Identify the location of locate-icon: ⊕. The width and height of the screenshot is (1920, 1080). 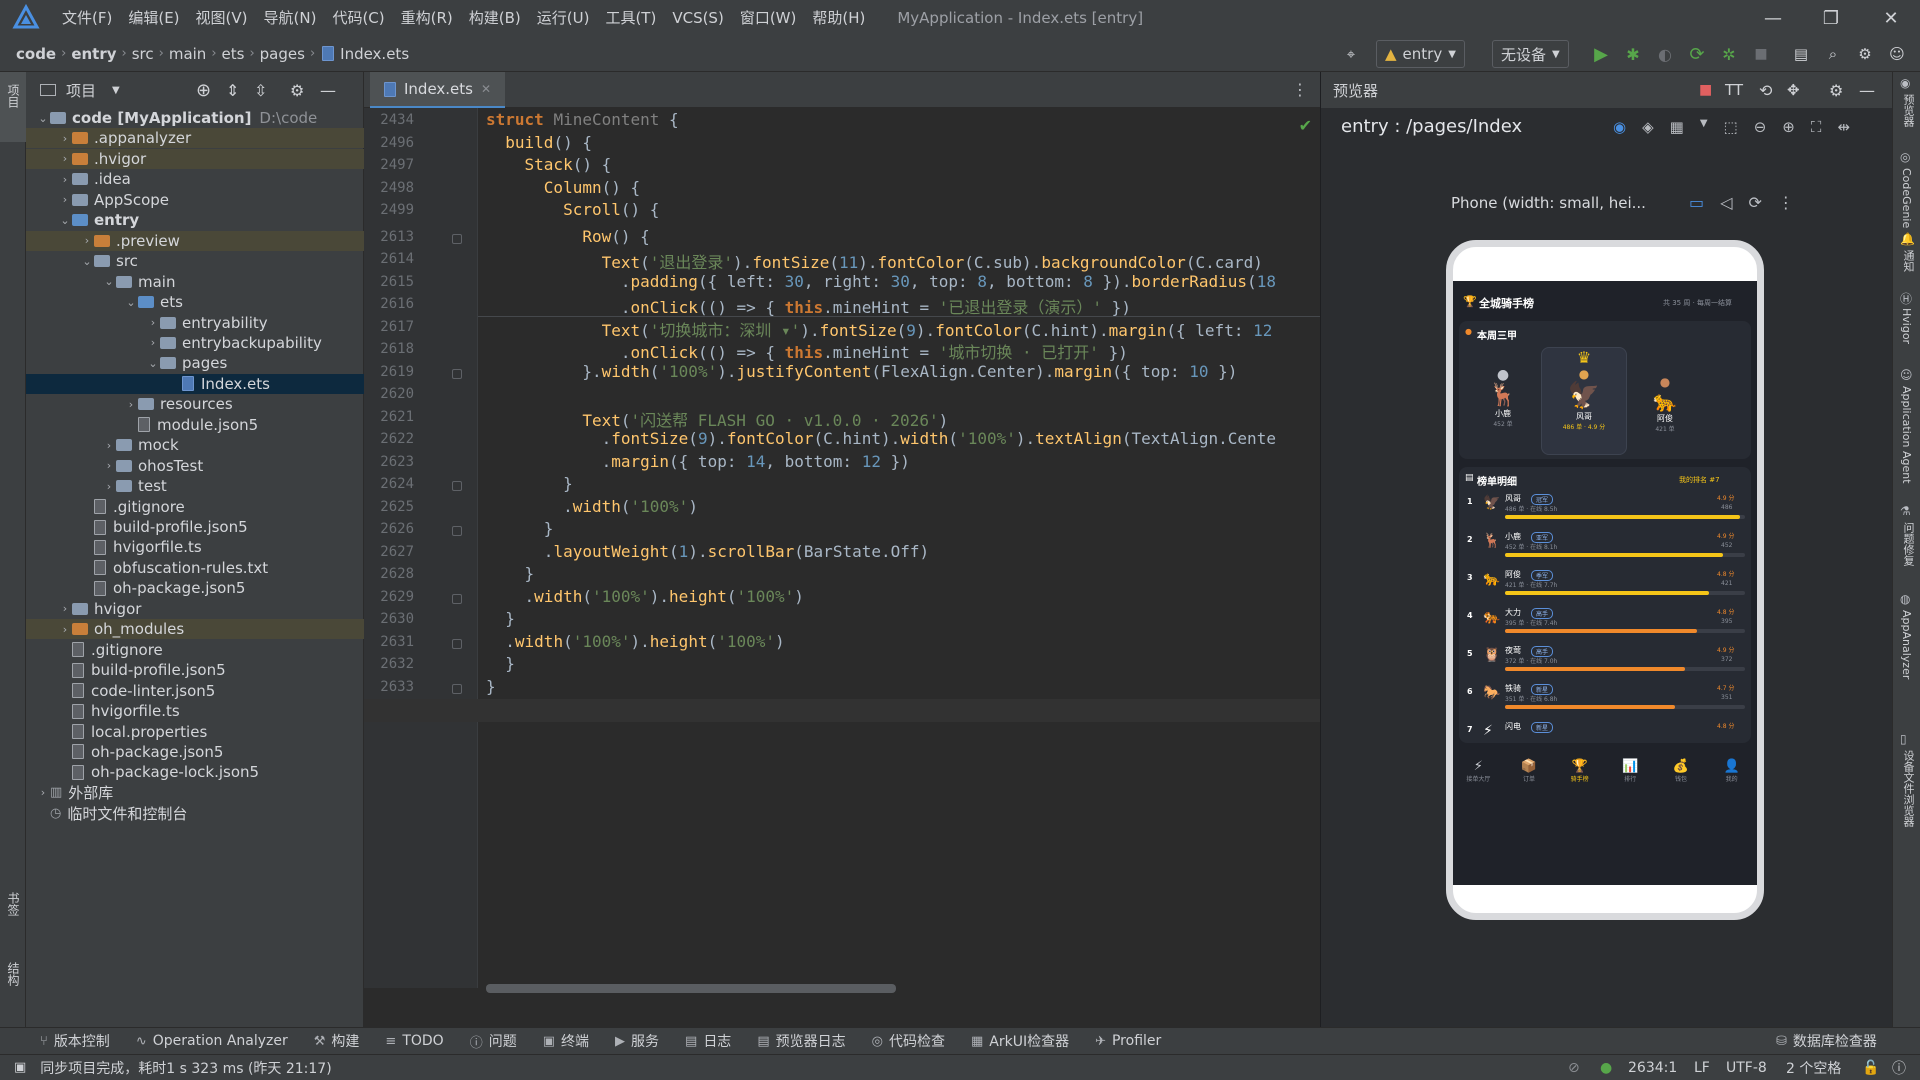
(203, 90).